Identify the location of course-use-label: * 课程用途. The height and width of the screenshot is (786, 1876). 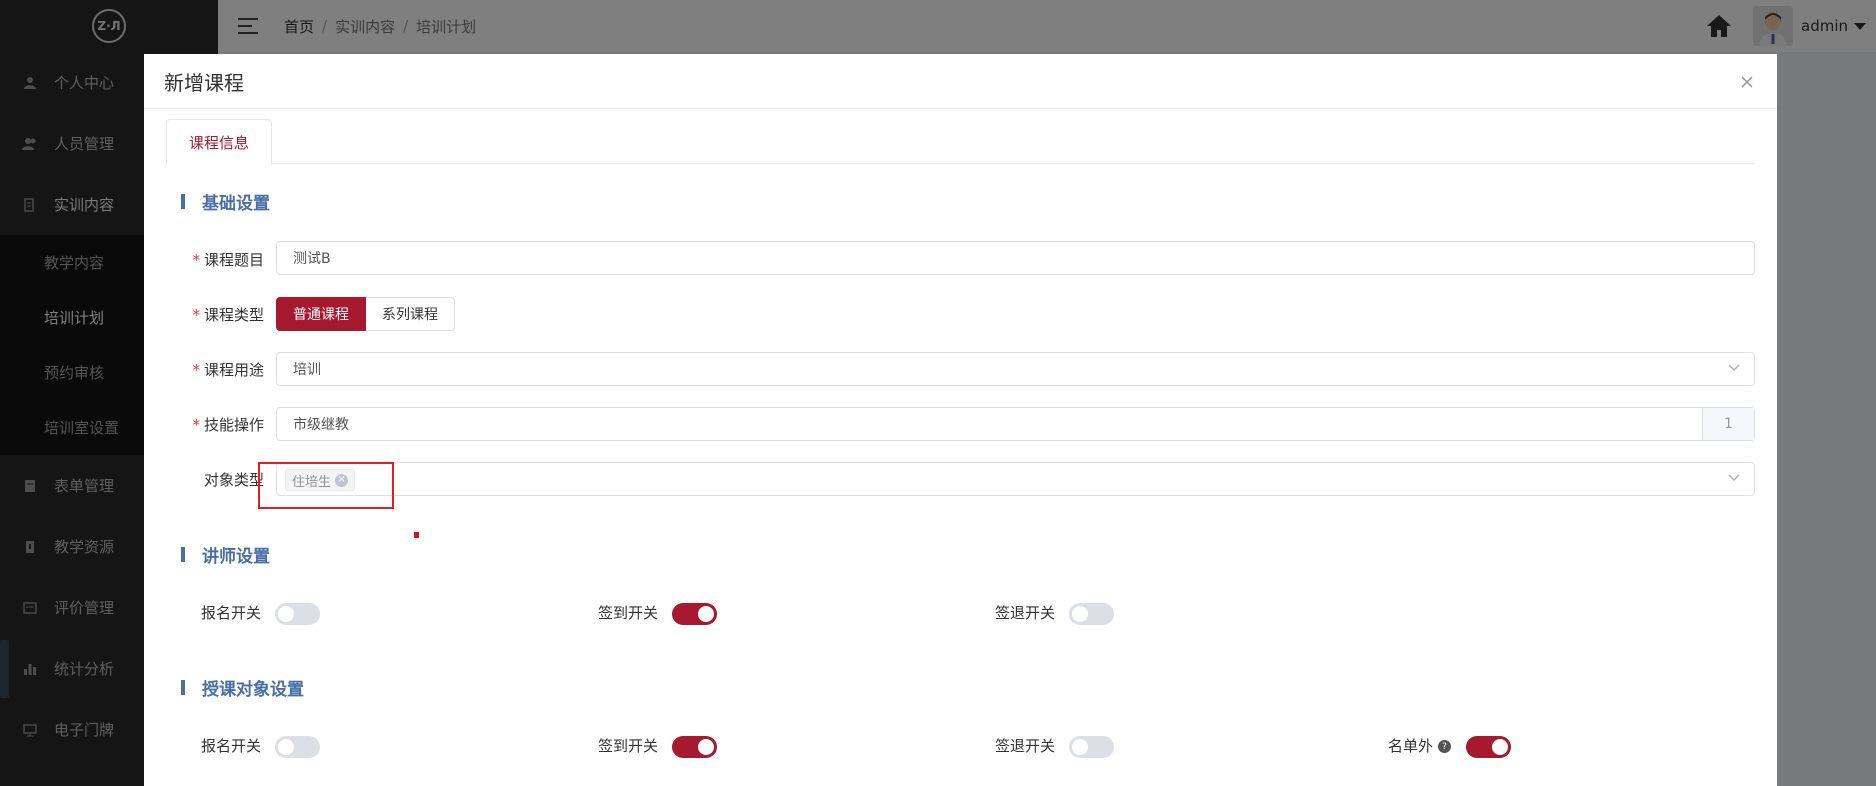
(228, 370).